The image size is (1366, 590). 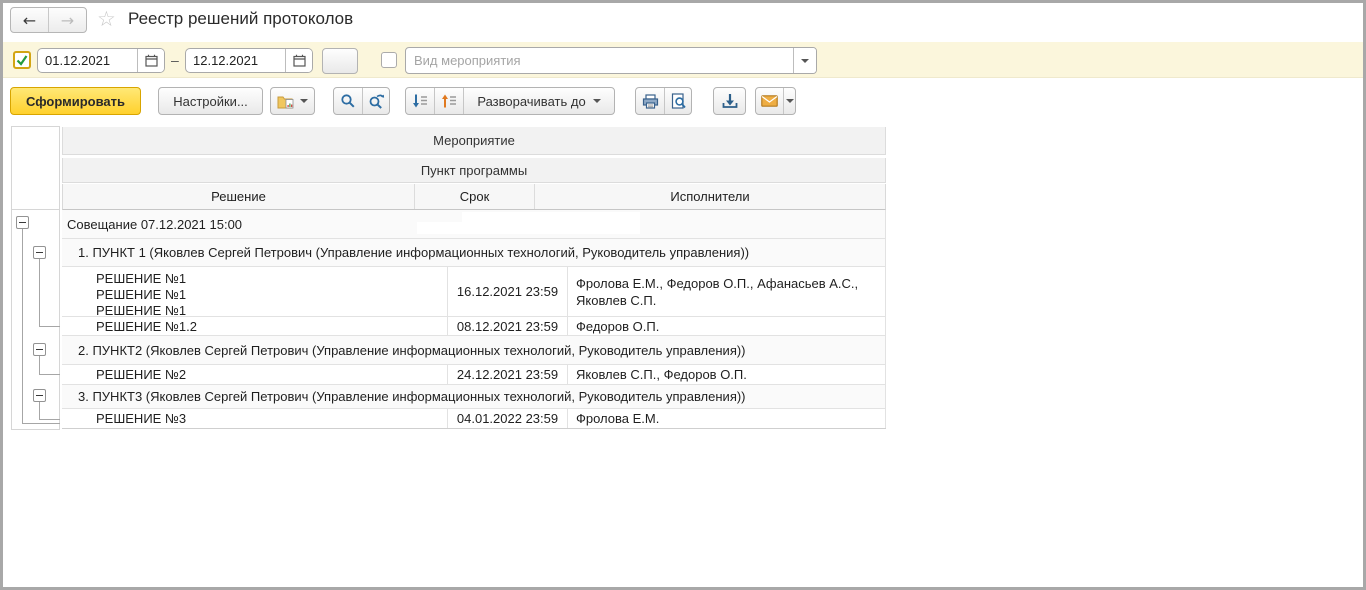 I want to click on collapse-all-icon, so click(x=449, y=101).